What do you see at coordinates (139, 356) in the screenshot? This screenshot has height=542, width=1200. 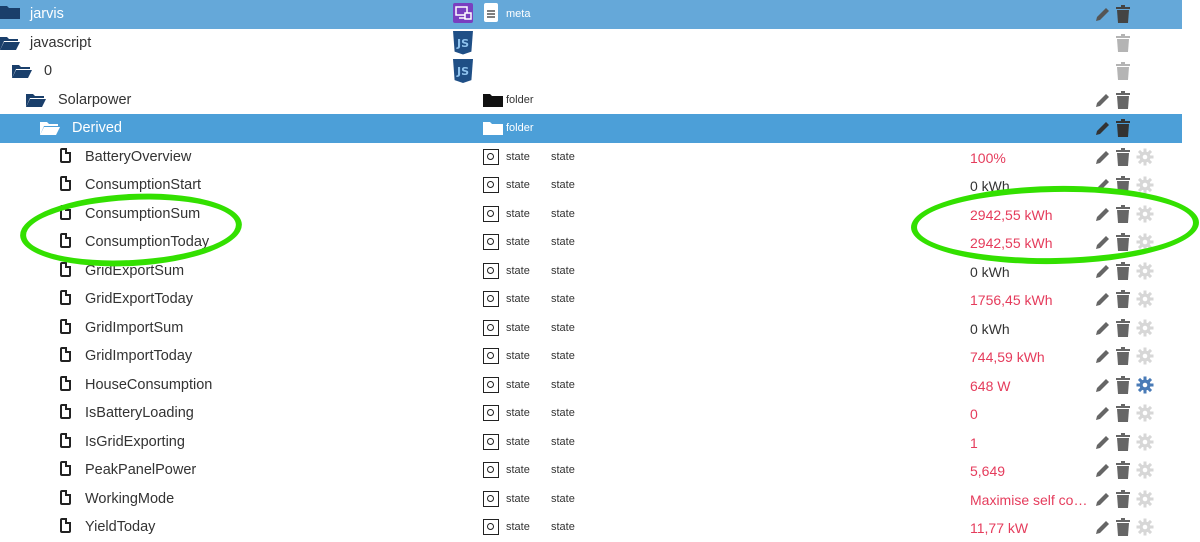 I see `state-name: GridImportToday` at bounding box center [139, 356].